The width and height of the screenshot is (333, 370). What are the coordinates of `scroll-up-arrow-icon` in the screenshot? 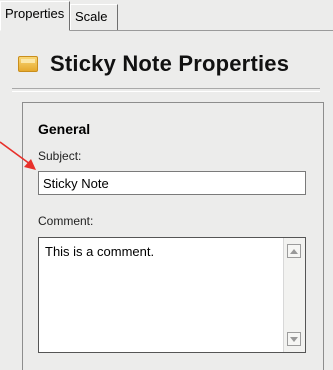 It's located at (294, 251).